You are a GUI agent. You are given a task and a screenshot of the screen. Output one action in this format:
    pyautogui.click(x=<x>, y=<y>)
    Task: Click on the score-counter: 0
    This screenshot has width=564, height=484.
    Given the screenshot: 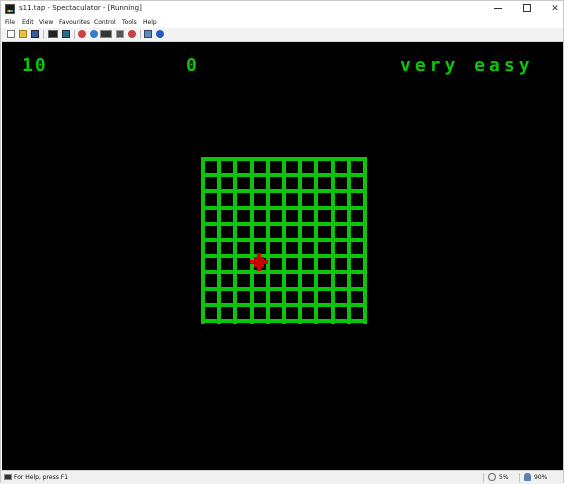 What is the action you would take?
    pyautogui.click(x=192, y=65)
    